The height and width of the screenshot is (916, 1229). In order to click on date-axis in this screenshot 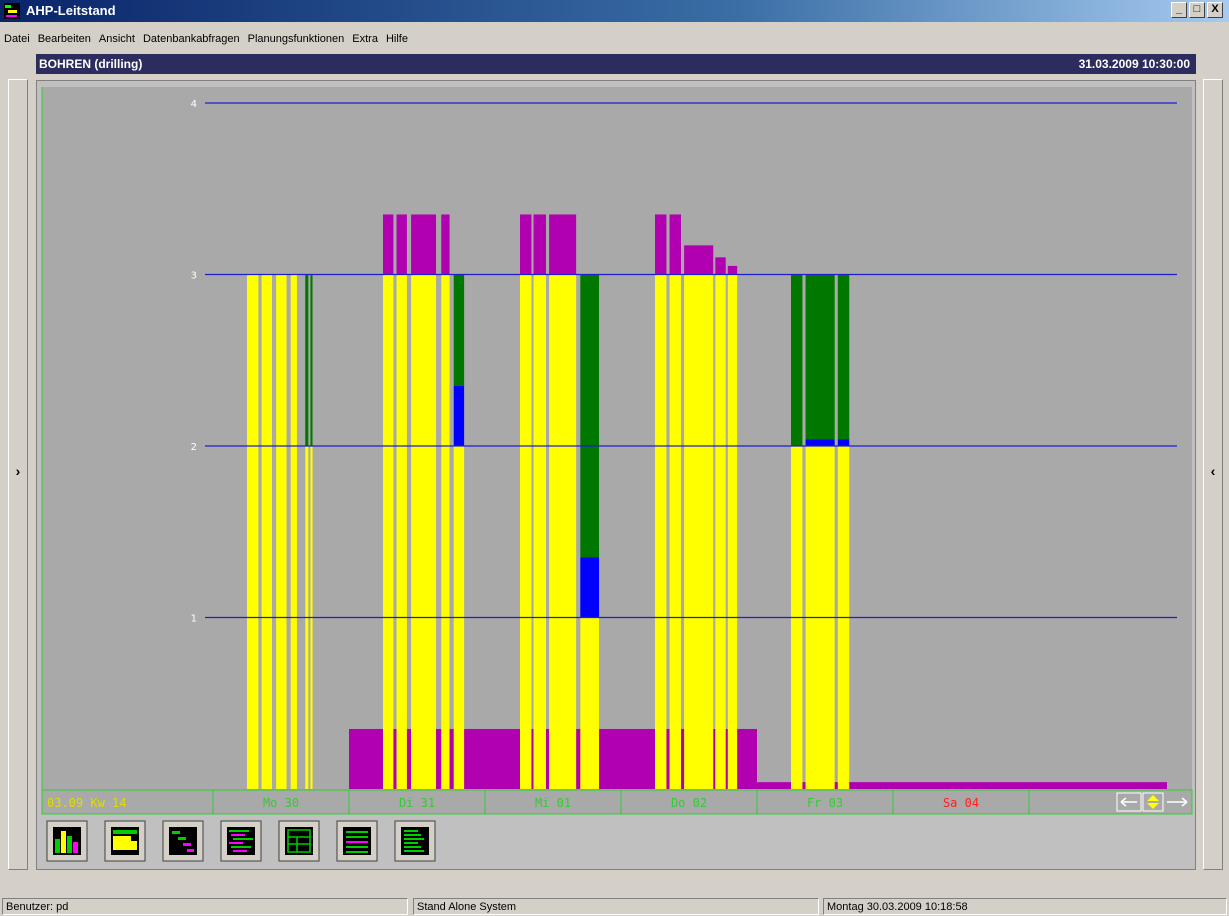, I will do `click(617, 802)`.